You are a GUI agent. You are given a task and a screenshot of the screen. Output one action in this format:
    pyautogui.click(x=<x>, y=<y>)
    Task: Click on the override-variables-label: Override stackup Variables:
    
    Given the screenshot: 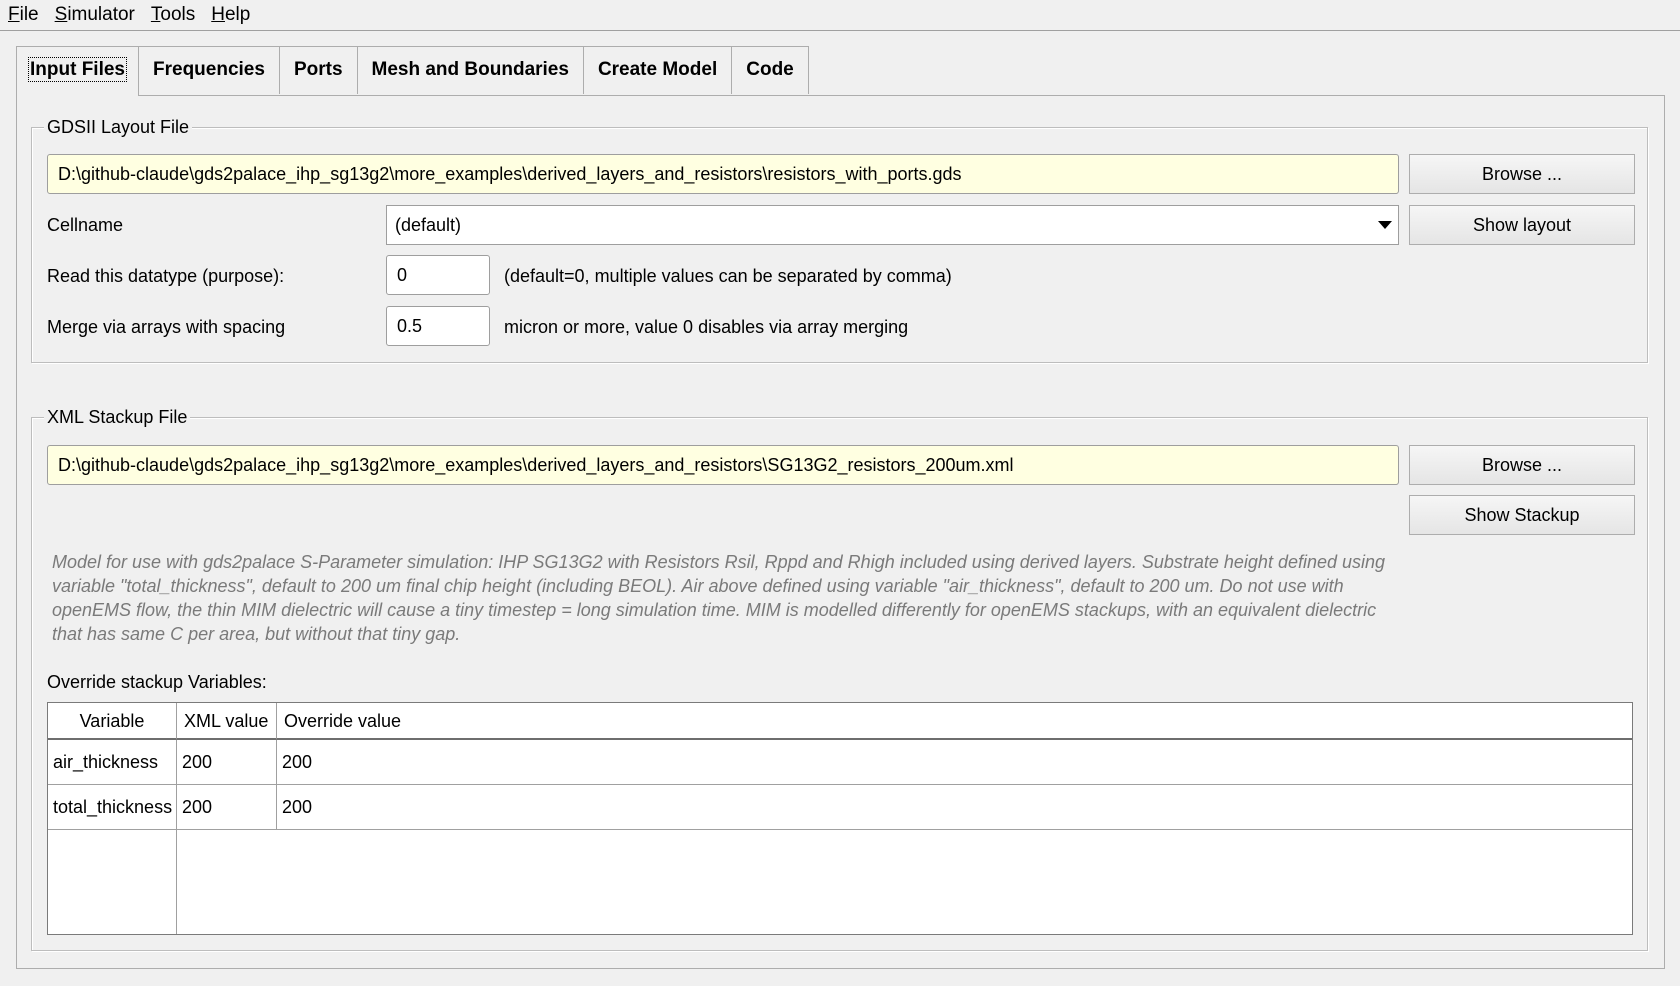 What is the action you would take?
    pyautogui.click(x=157, y=682)
    